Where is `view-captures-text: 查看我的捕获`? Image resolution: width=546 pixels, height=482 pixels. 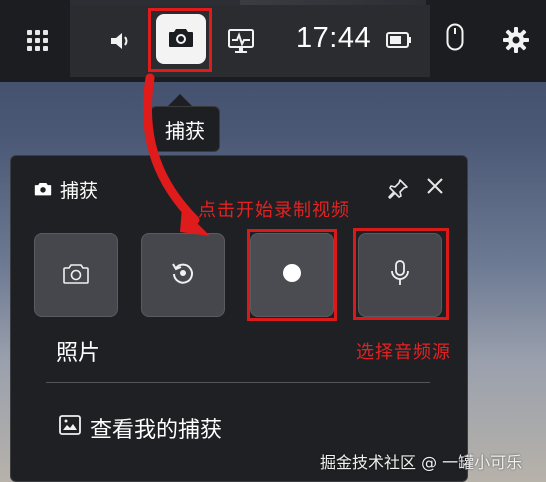
view-captures-text: 查看我的捕获 is located at coordinates (156, 430).